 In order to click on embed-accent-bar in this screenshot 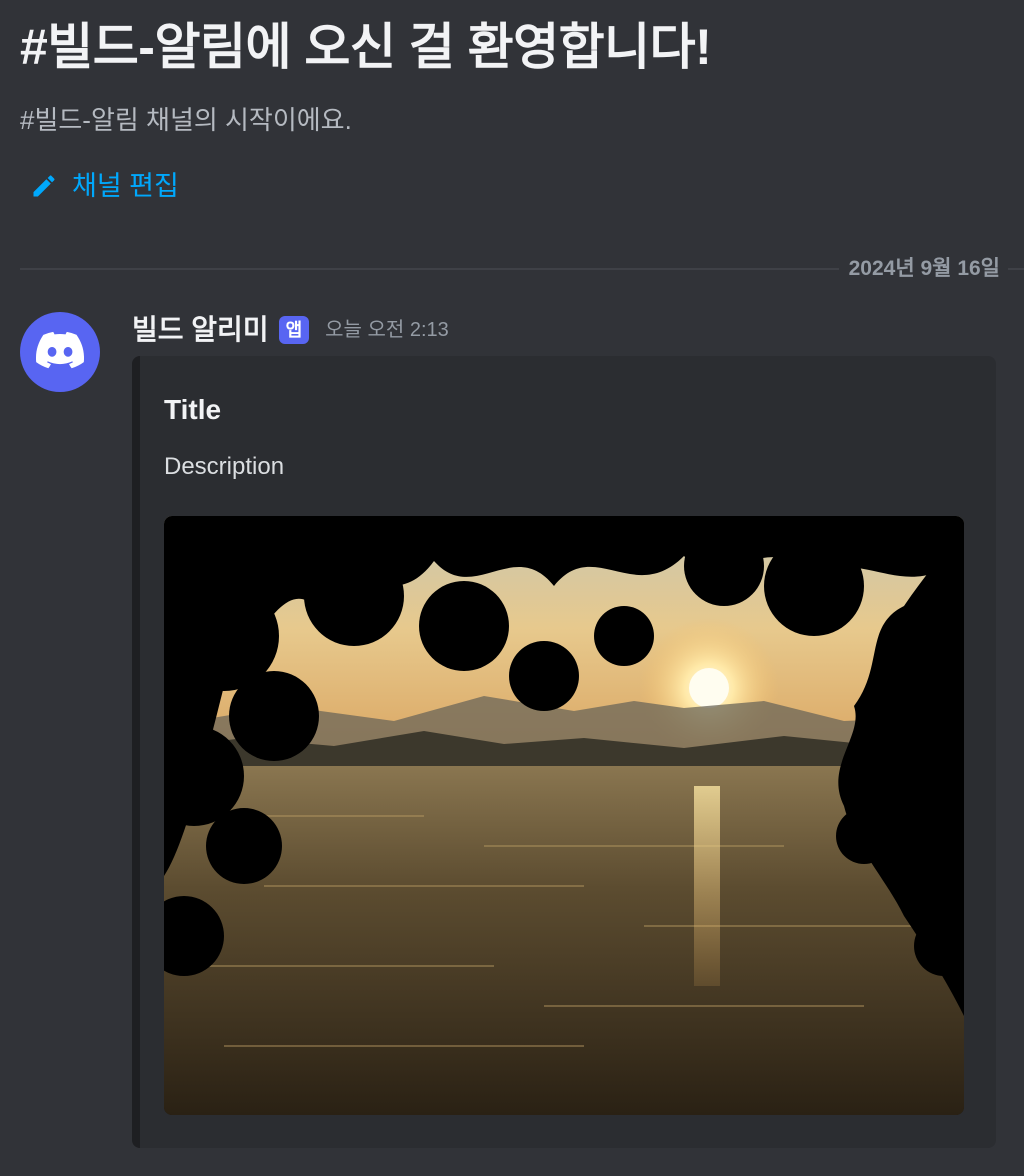, I will do `click(136, 752)`.